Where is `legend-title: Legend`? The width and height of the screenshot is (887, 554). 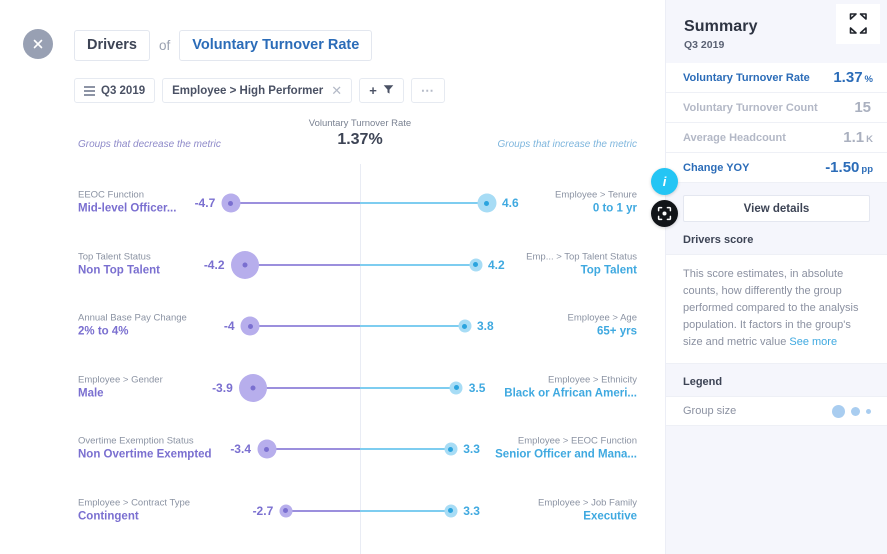 legend-title: Legend is located at coordinates (776, 380).